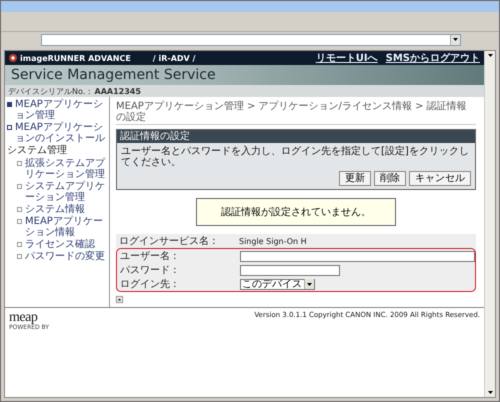 Image resolution: width=500 pixels, height=402 pixels. I want to click on sidebar-item: システム情報, so click(57, 209).